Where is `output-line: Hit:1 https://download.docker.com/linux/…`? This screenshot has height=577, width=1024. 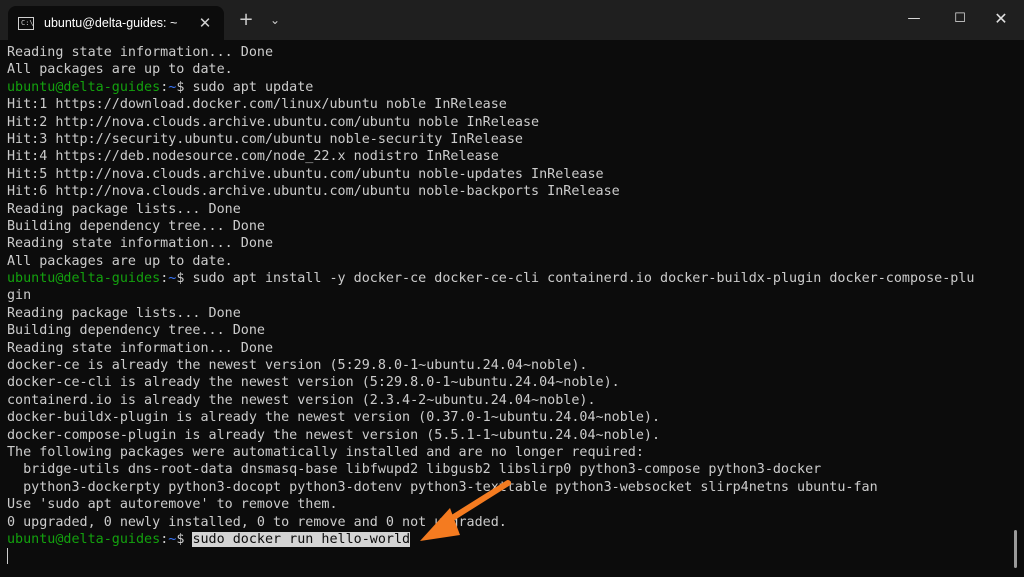 output-line: Hit:1 https://download.docker.com/linux/… is located at coordinates (257, 105).